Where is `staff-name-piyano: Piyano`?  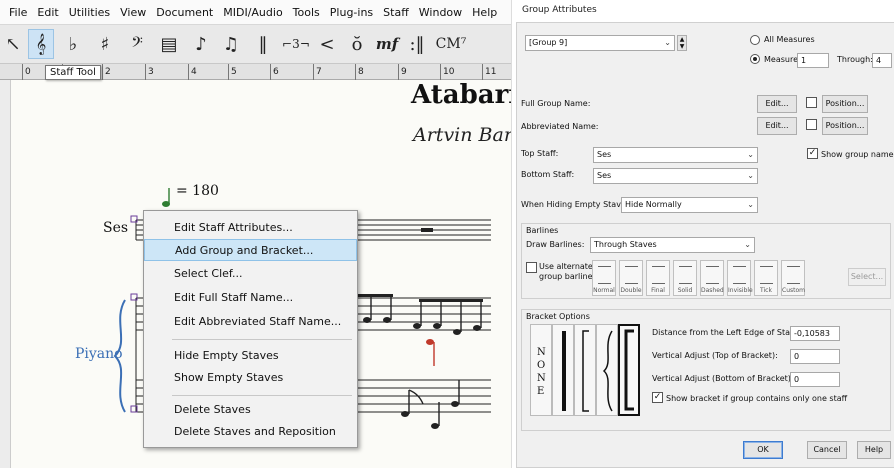 staff-name-piyano: Piyano is located at coordinates (99, 354).